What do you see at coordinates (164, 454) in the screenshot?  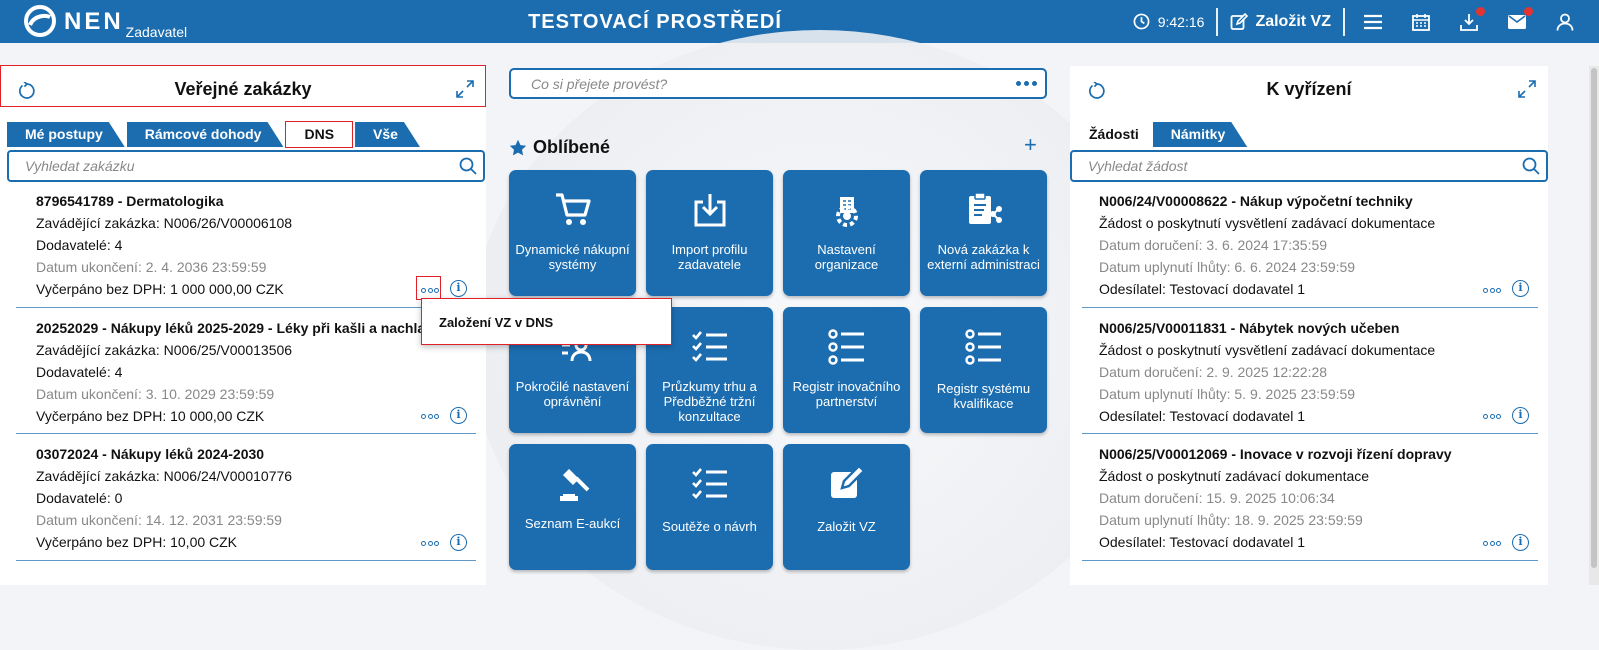 I see `tender-title: 03072024 - Nákupy léků 2024-2030` at bounding box center [164, 454].